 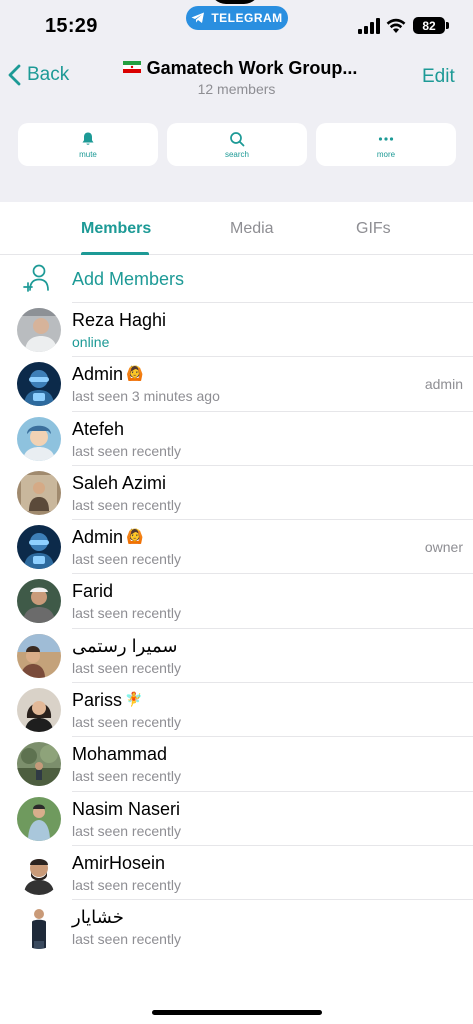 What do you see at coordinates (236, 819) in the screenshot?
I see `member-row: Nasim Naseri last seen recently` at bounding box center [236, 819].